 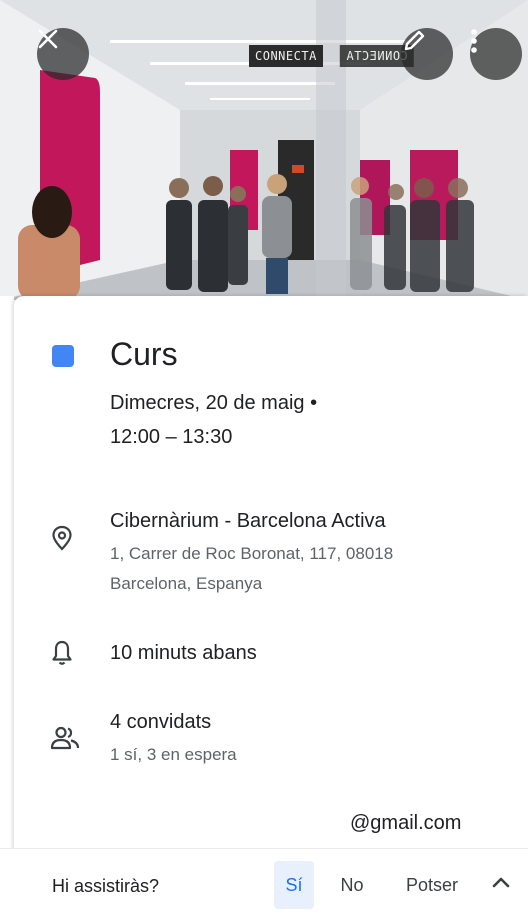 What do you see at coordinates (264, 883) in the screenshot?
I see `rsvp-bar: Hi assistiràs? Sí No Potser` at bounding box center [264, 883].